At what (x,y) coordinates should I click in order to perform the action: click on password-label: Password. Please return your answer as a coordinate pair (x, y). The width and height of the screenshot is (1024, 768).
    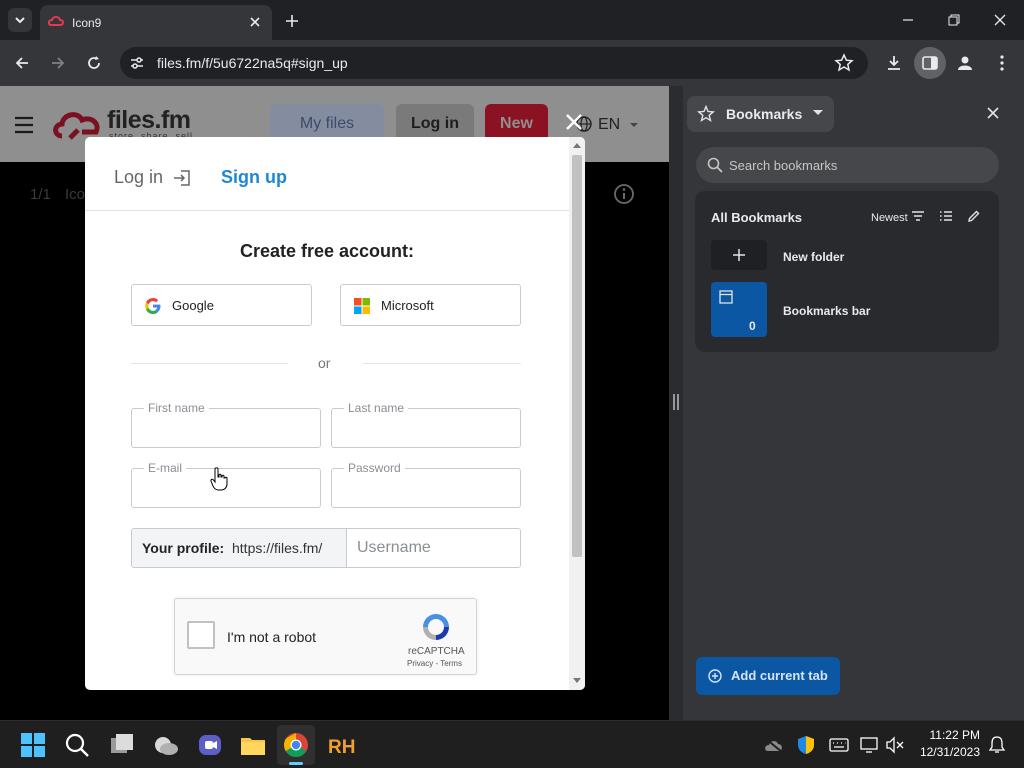
    Looking at the image, I should click on (374, 468).